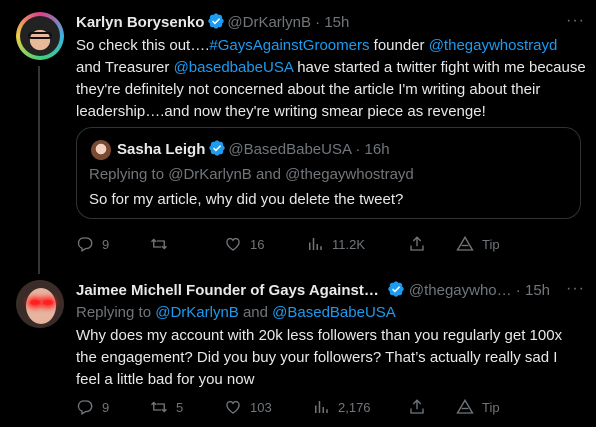 Image resolution: width=596 pixels, height=427 pixels. I want to click on avatar-karlyn, so click(40, 36).